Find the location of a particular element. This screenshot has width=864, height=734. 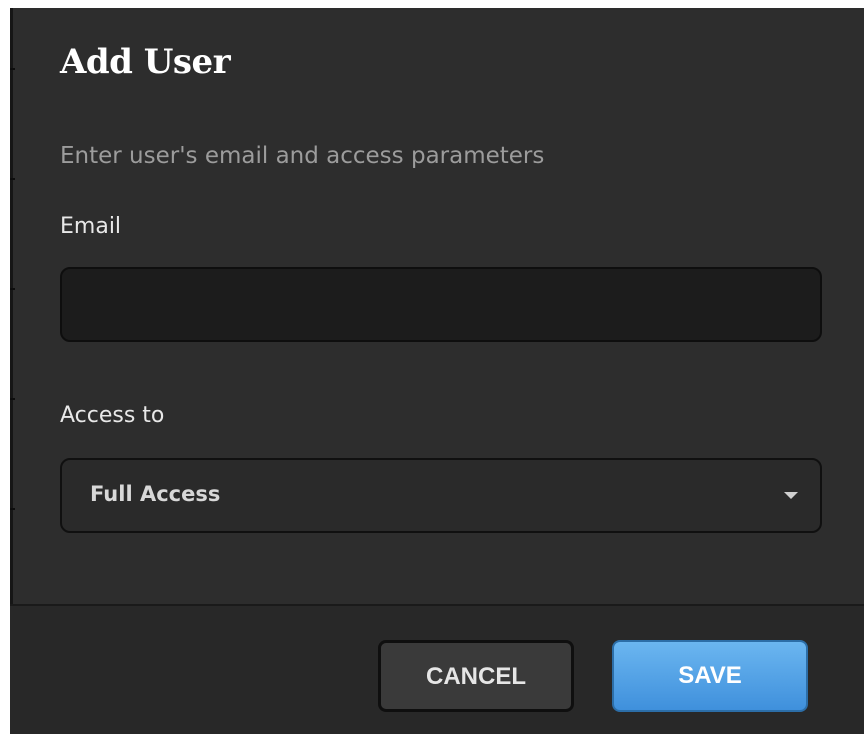

dialog-subtitle: Enter user's email and access parameters is located at coordinates (302, 156).